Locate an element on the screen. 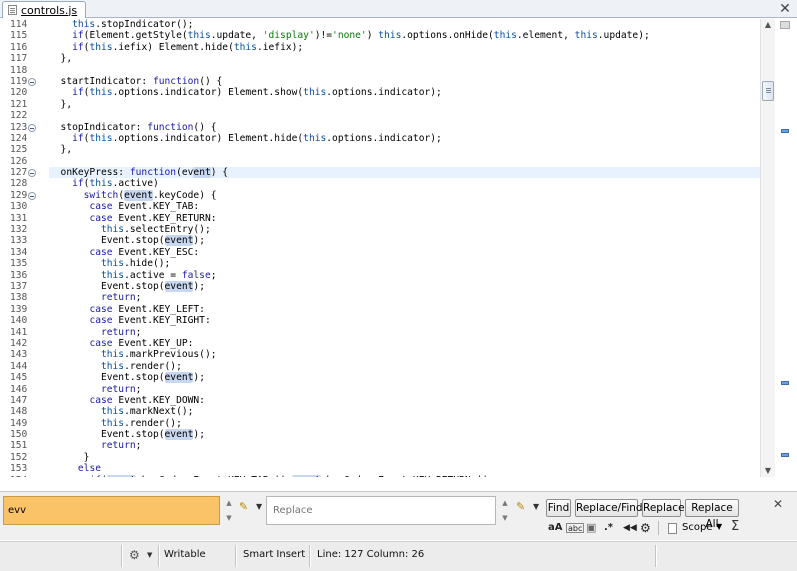  overview-ruler-header is located at coordinates (785, 25).